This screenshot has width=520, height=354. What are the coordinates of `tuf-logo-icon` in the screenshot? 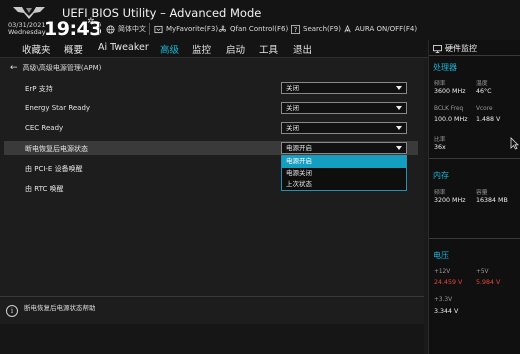 It's located at (29, 13).